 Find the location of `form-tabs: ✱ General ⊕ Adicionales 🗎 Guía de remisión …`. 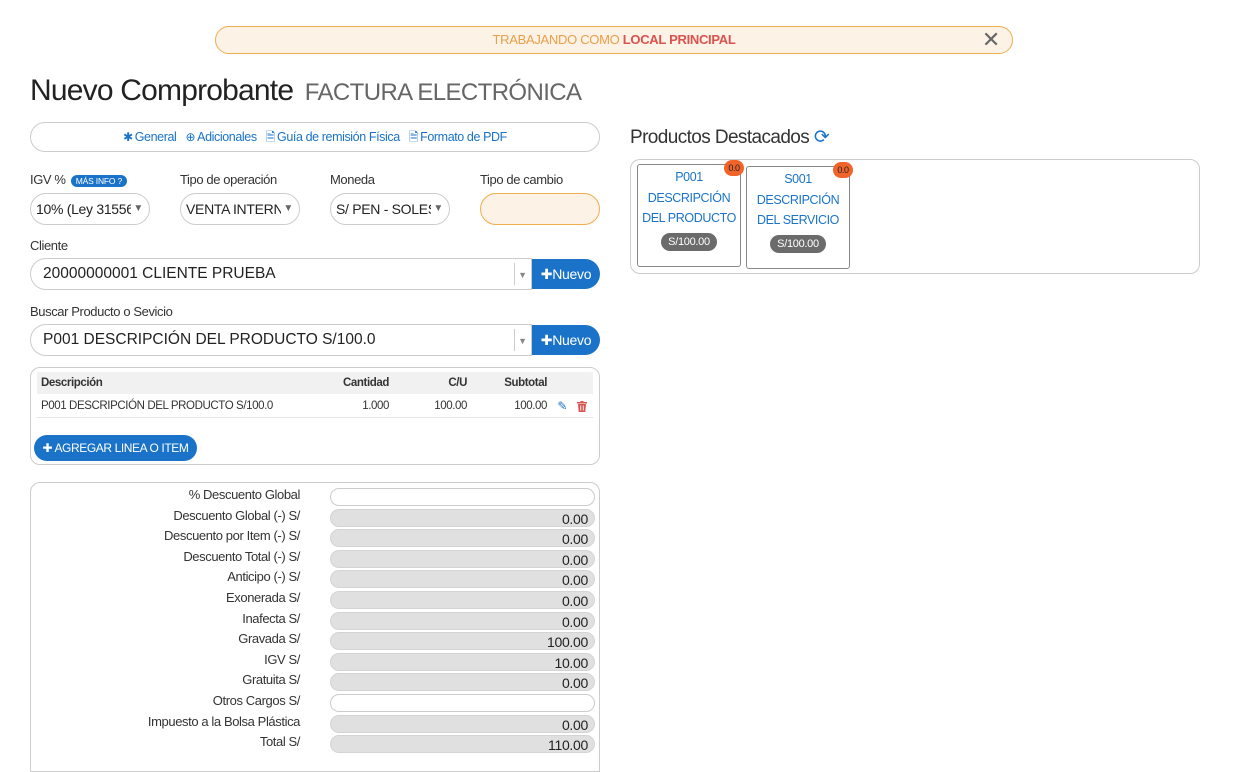

form-tabs: ✱ General ⊕ Adicionales 🗎 Guía de remisión … is located at coordinates (315, 137).